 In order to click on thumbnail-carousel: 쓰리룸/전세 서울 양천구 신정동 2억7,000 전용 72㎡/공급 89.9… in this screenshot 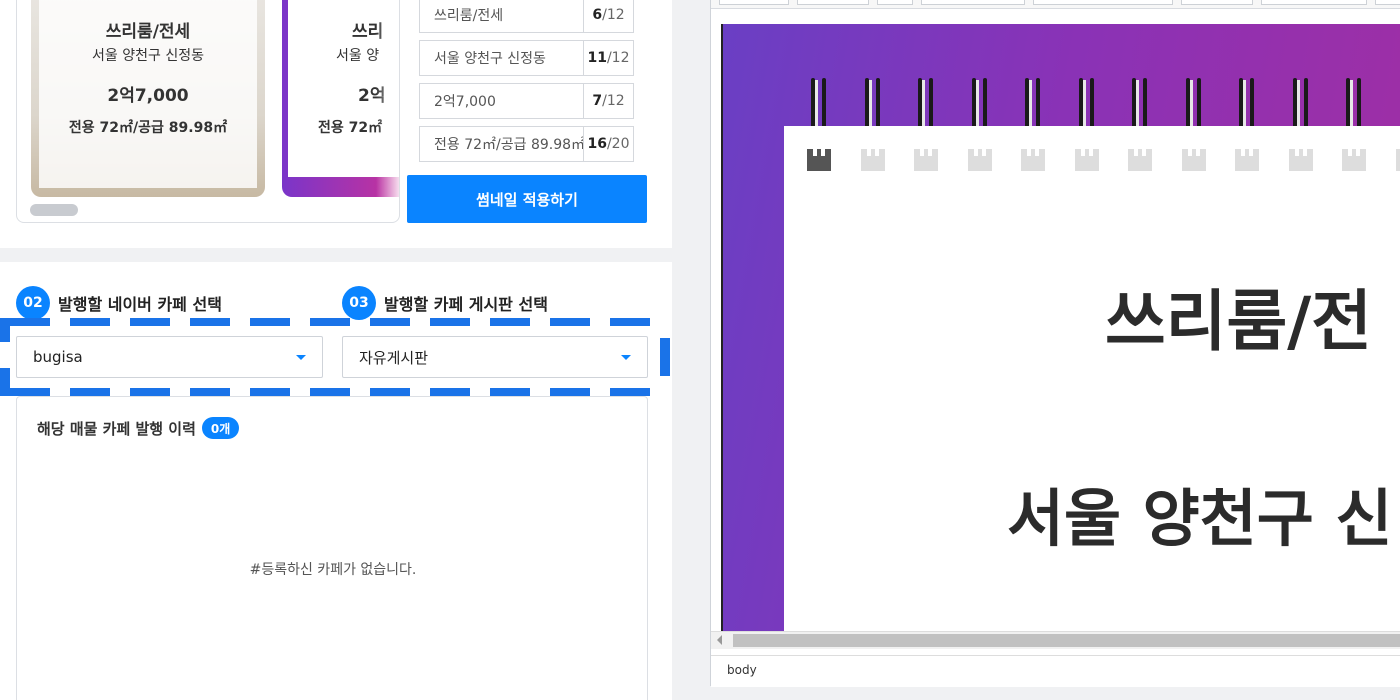, I will do `click(208, 111)`.